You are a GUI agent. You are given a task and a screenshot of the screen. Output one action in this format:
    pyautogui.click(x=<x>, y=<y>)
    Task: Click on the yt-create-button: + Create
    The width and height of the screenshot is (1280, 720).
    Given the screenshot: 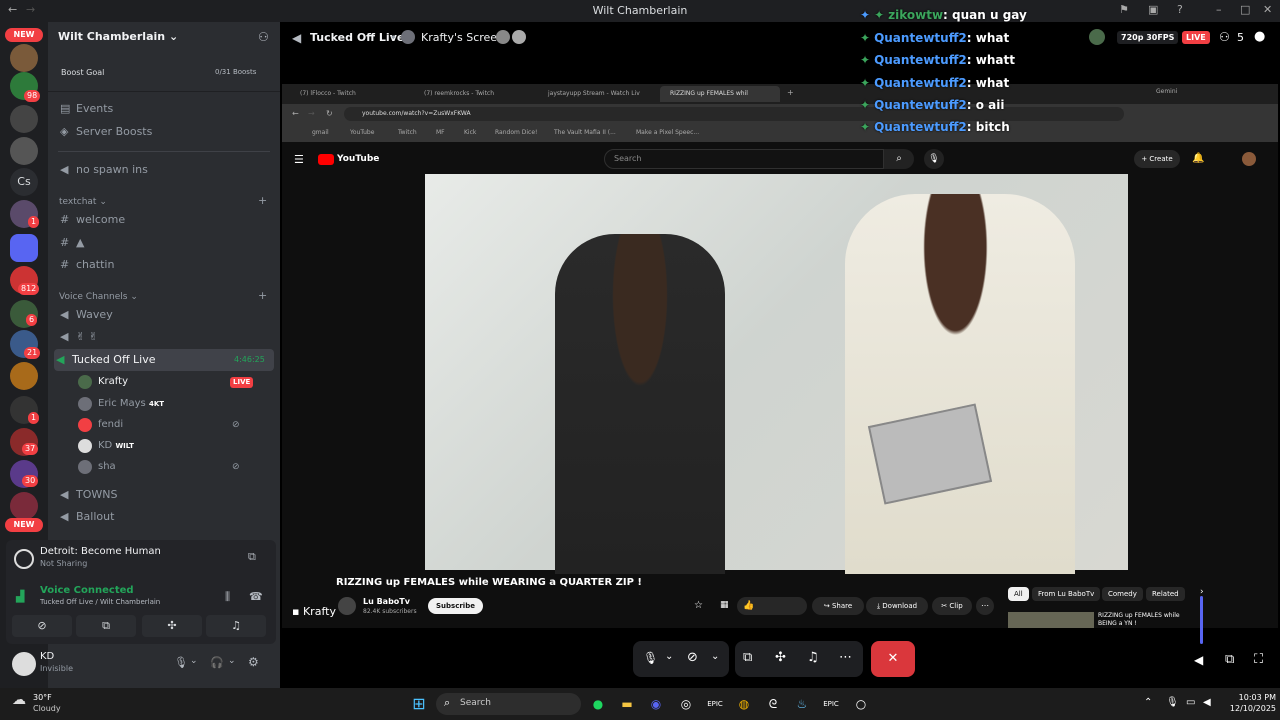 What is the action you would take?
    pyautogui.click(x=1157, y=159)
    